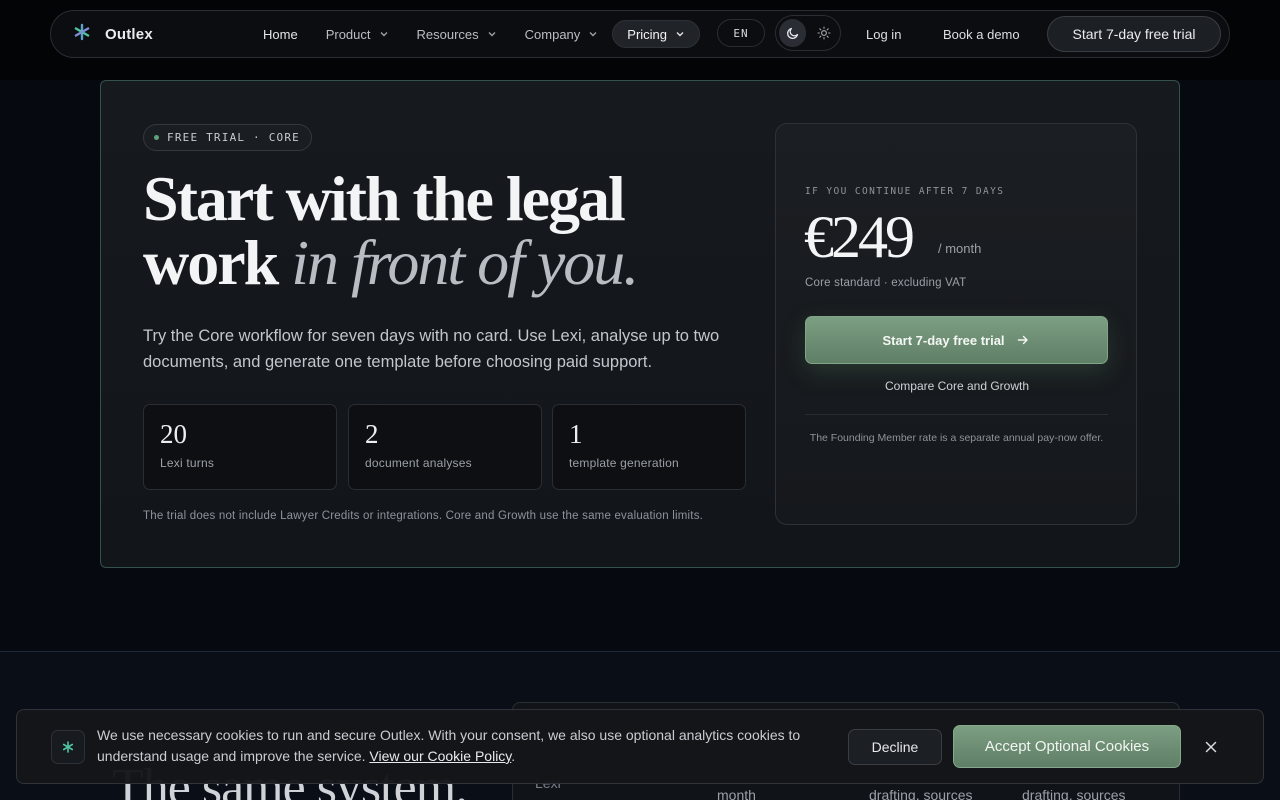 This screenshot has width=1280, height=800. Describe the element at coordinates (1023, 340) in the screenshot. I see `arrow-right-icon` at that location.